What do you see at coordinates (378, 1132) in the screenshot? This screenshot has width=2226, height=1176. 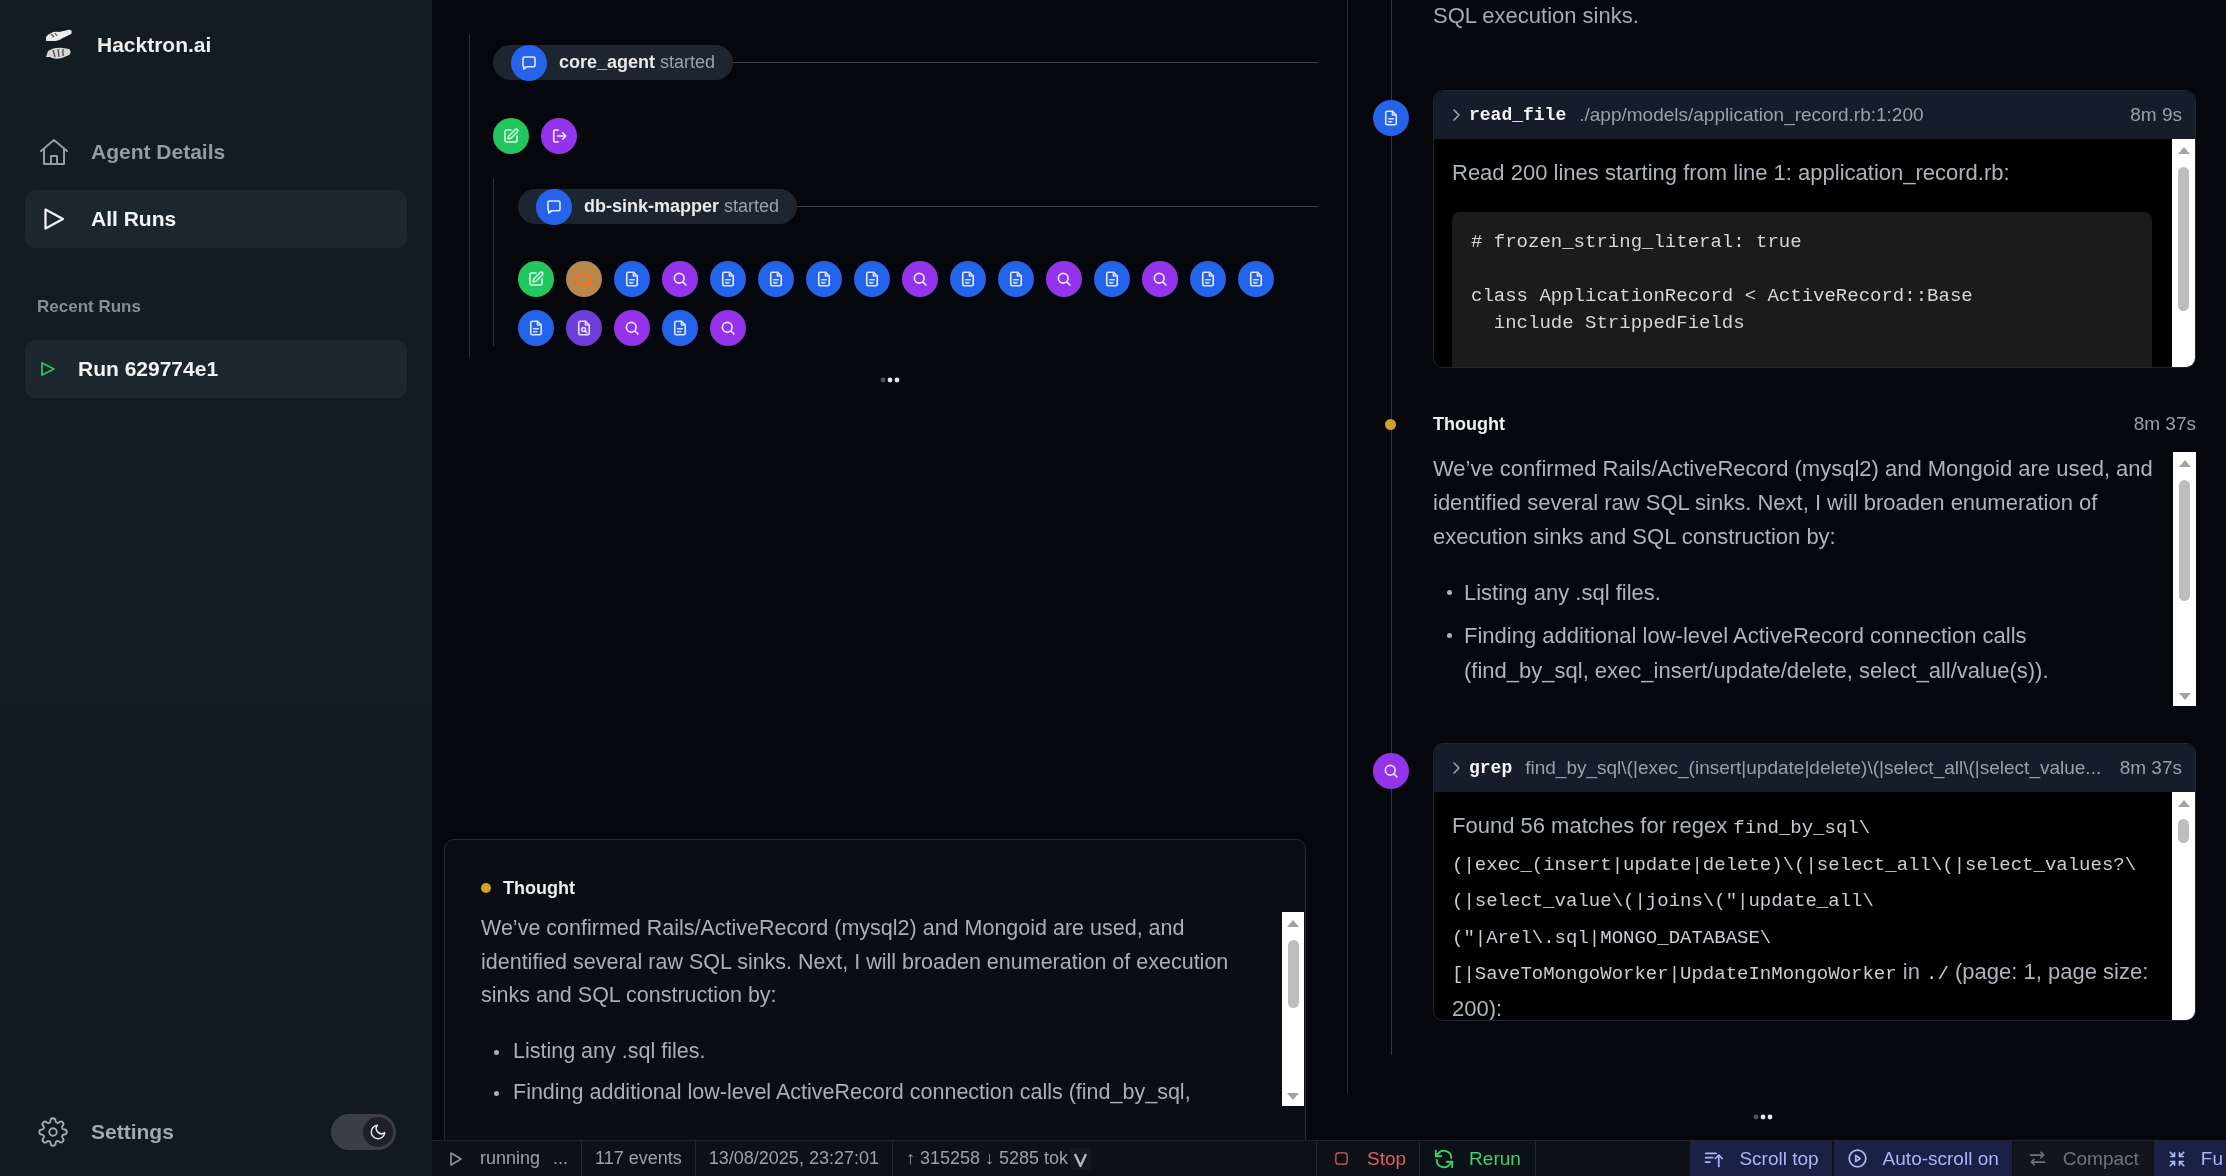 I see `moon-icon` at bounding box center [378, 1132].